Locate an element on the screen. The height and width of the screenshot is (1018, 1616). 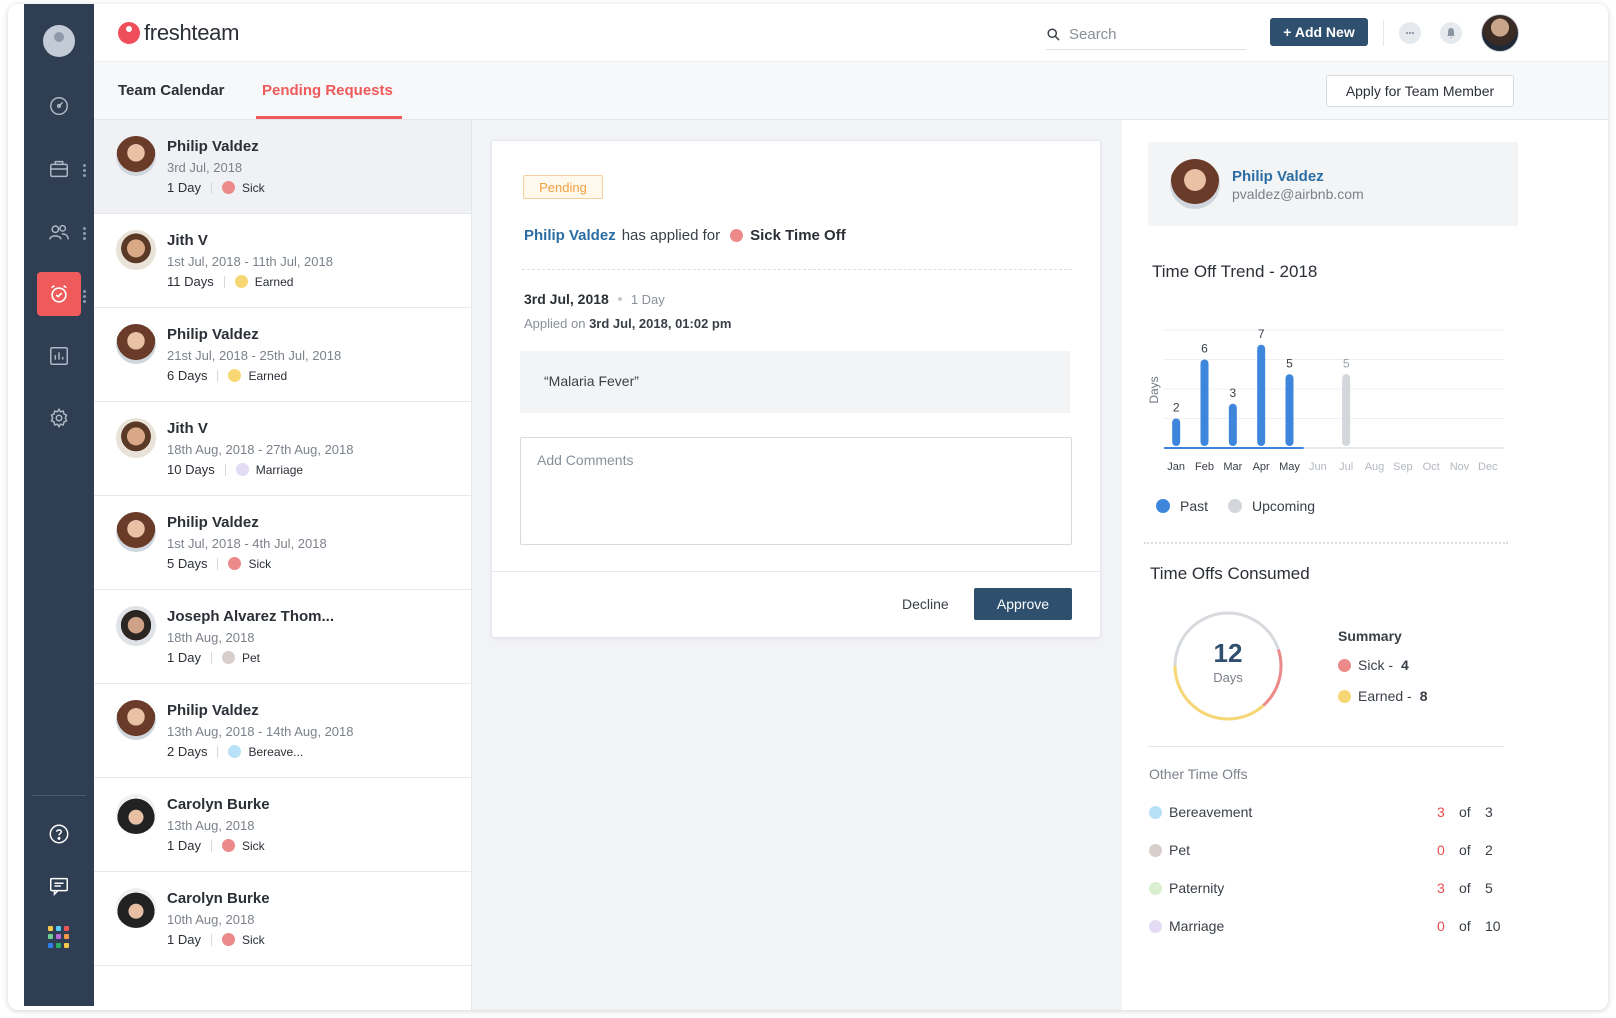
profile-avatar is located at coordinates (1500, 33).